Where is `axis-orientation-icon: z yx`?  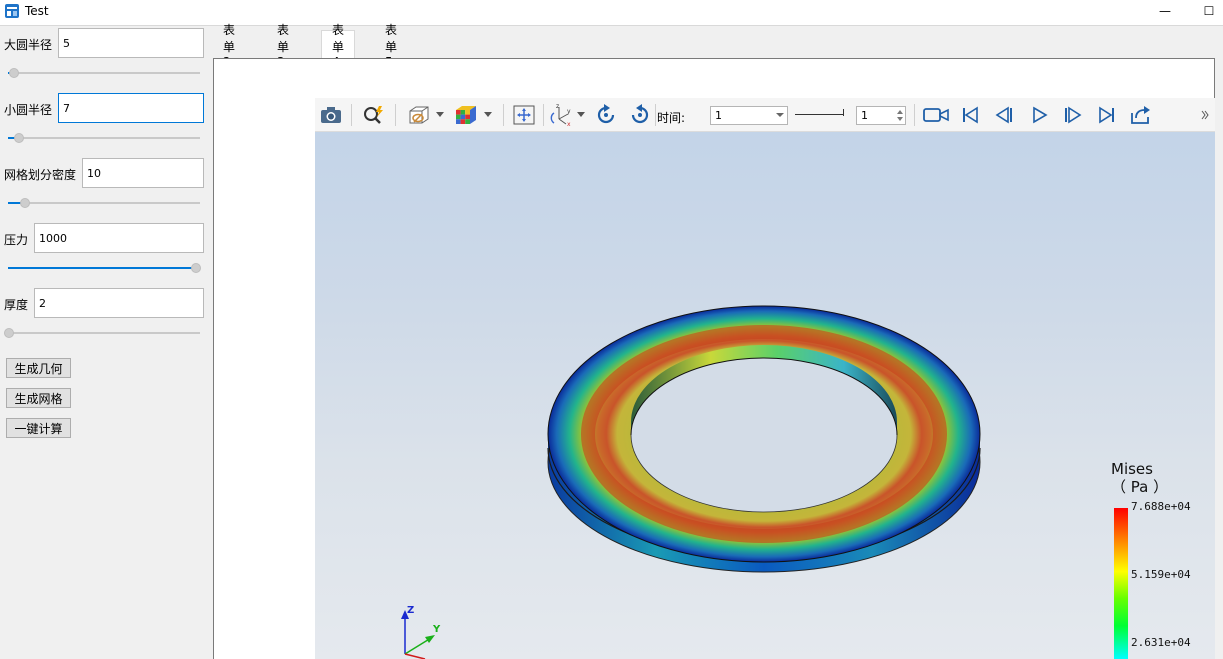
axis-orientation-icon: z yx is located at coordinates (562, 115).